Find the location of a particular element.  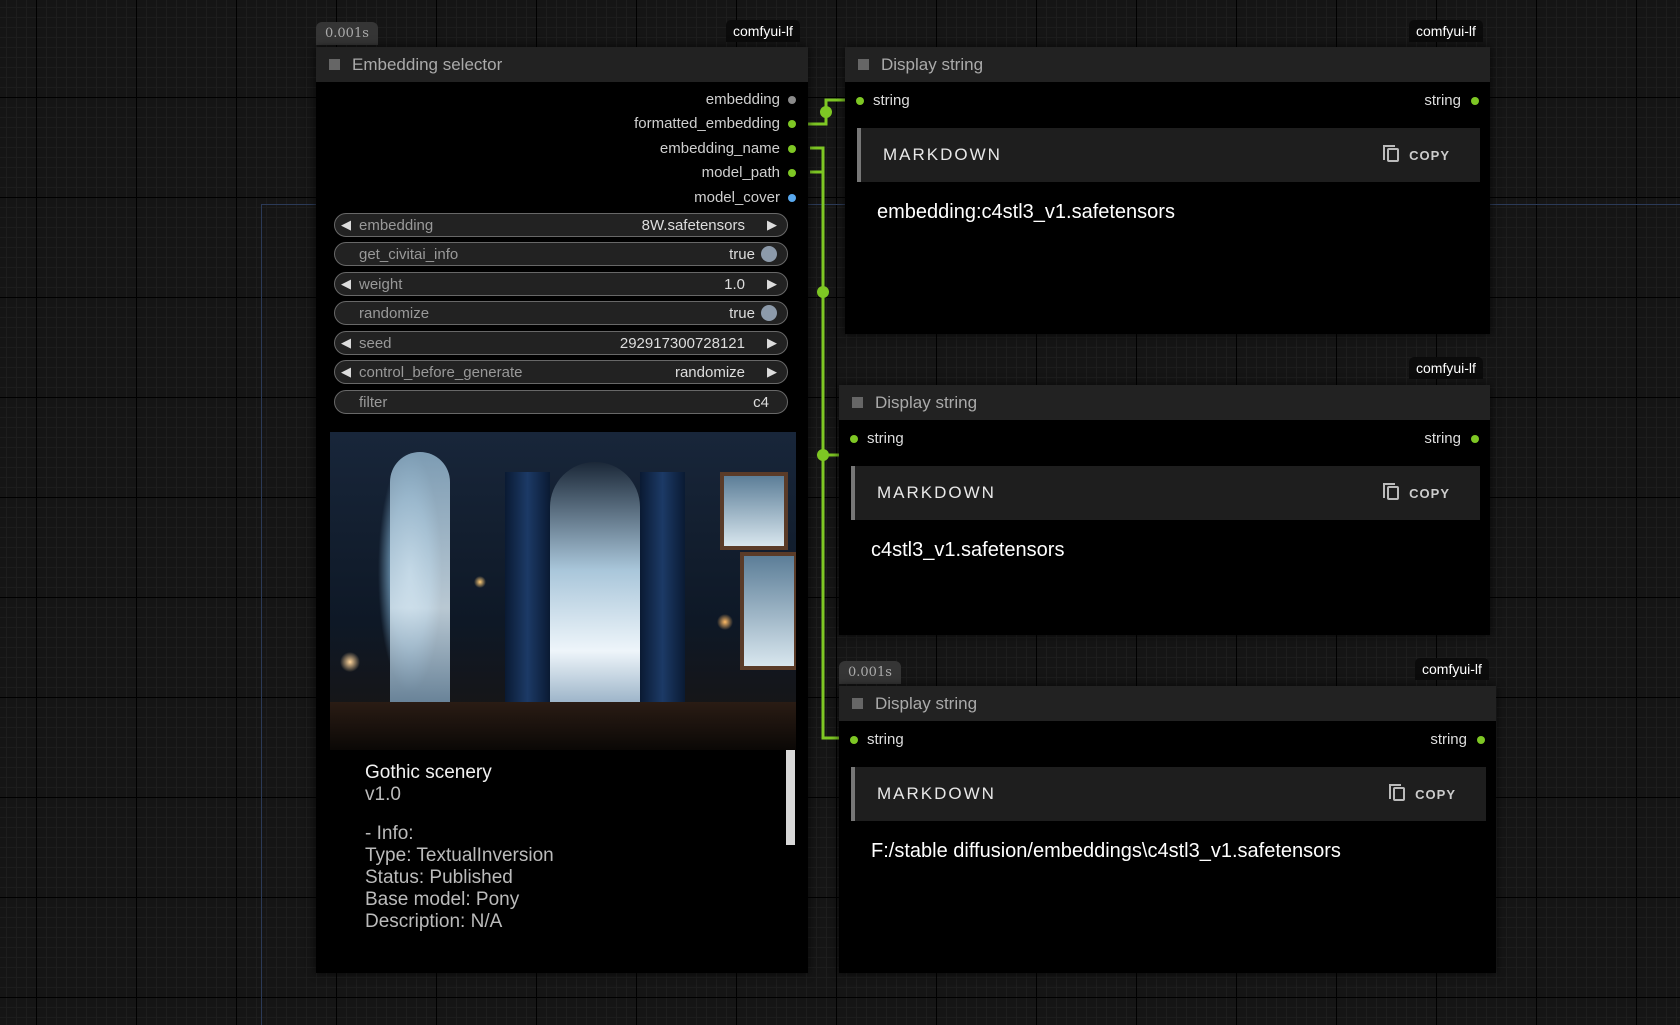

widget-label: control_before_generate is located at coordinates (441, 372).